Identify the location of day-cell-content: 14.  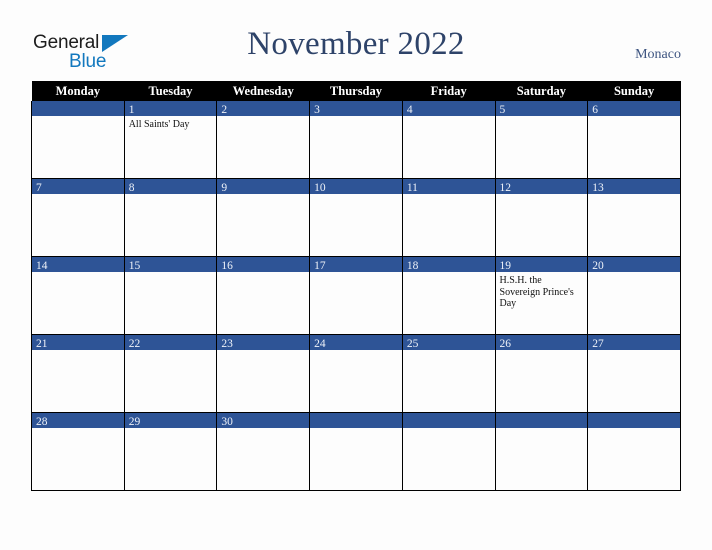
(78, 295).